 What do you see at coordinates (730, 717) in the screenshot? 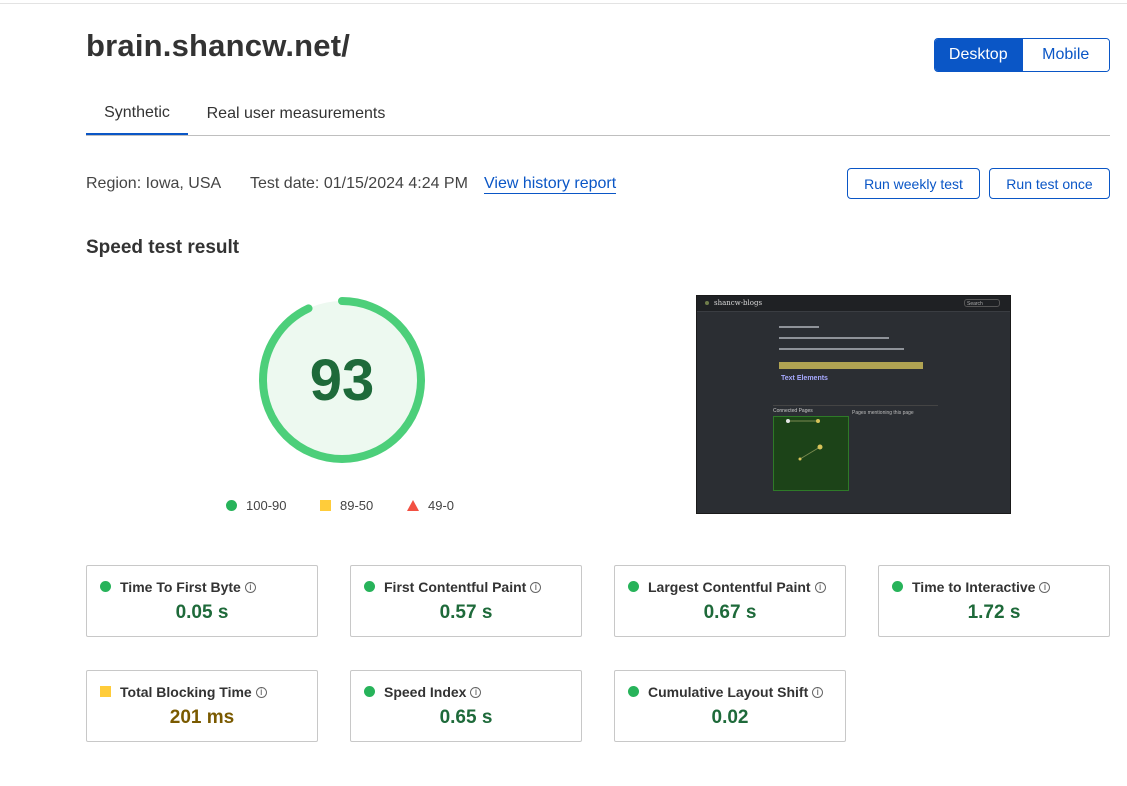
I see `metric-value: 0.02` at bounding box center [730, 717].